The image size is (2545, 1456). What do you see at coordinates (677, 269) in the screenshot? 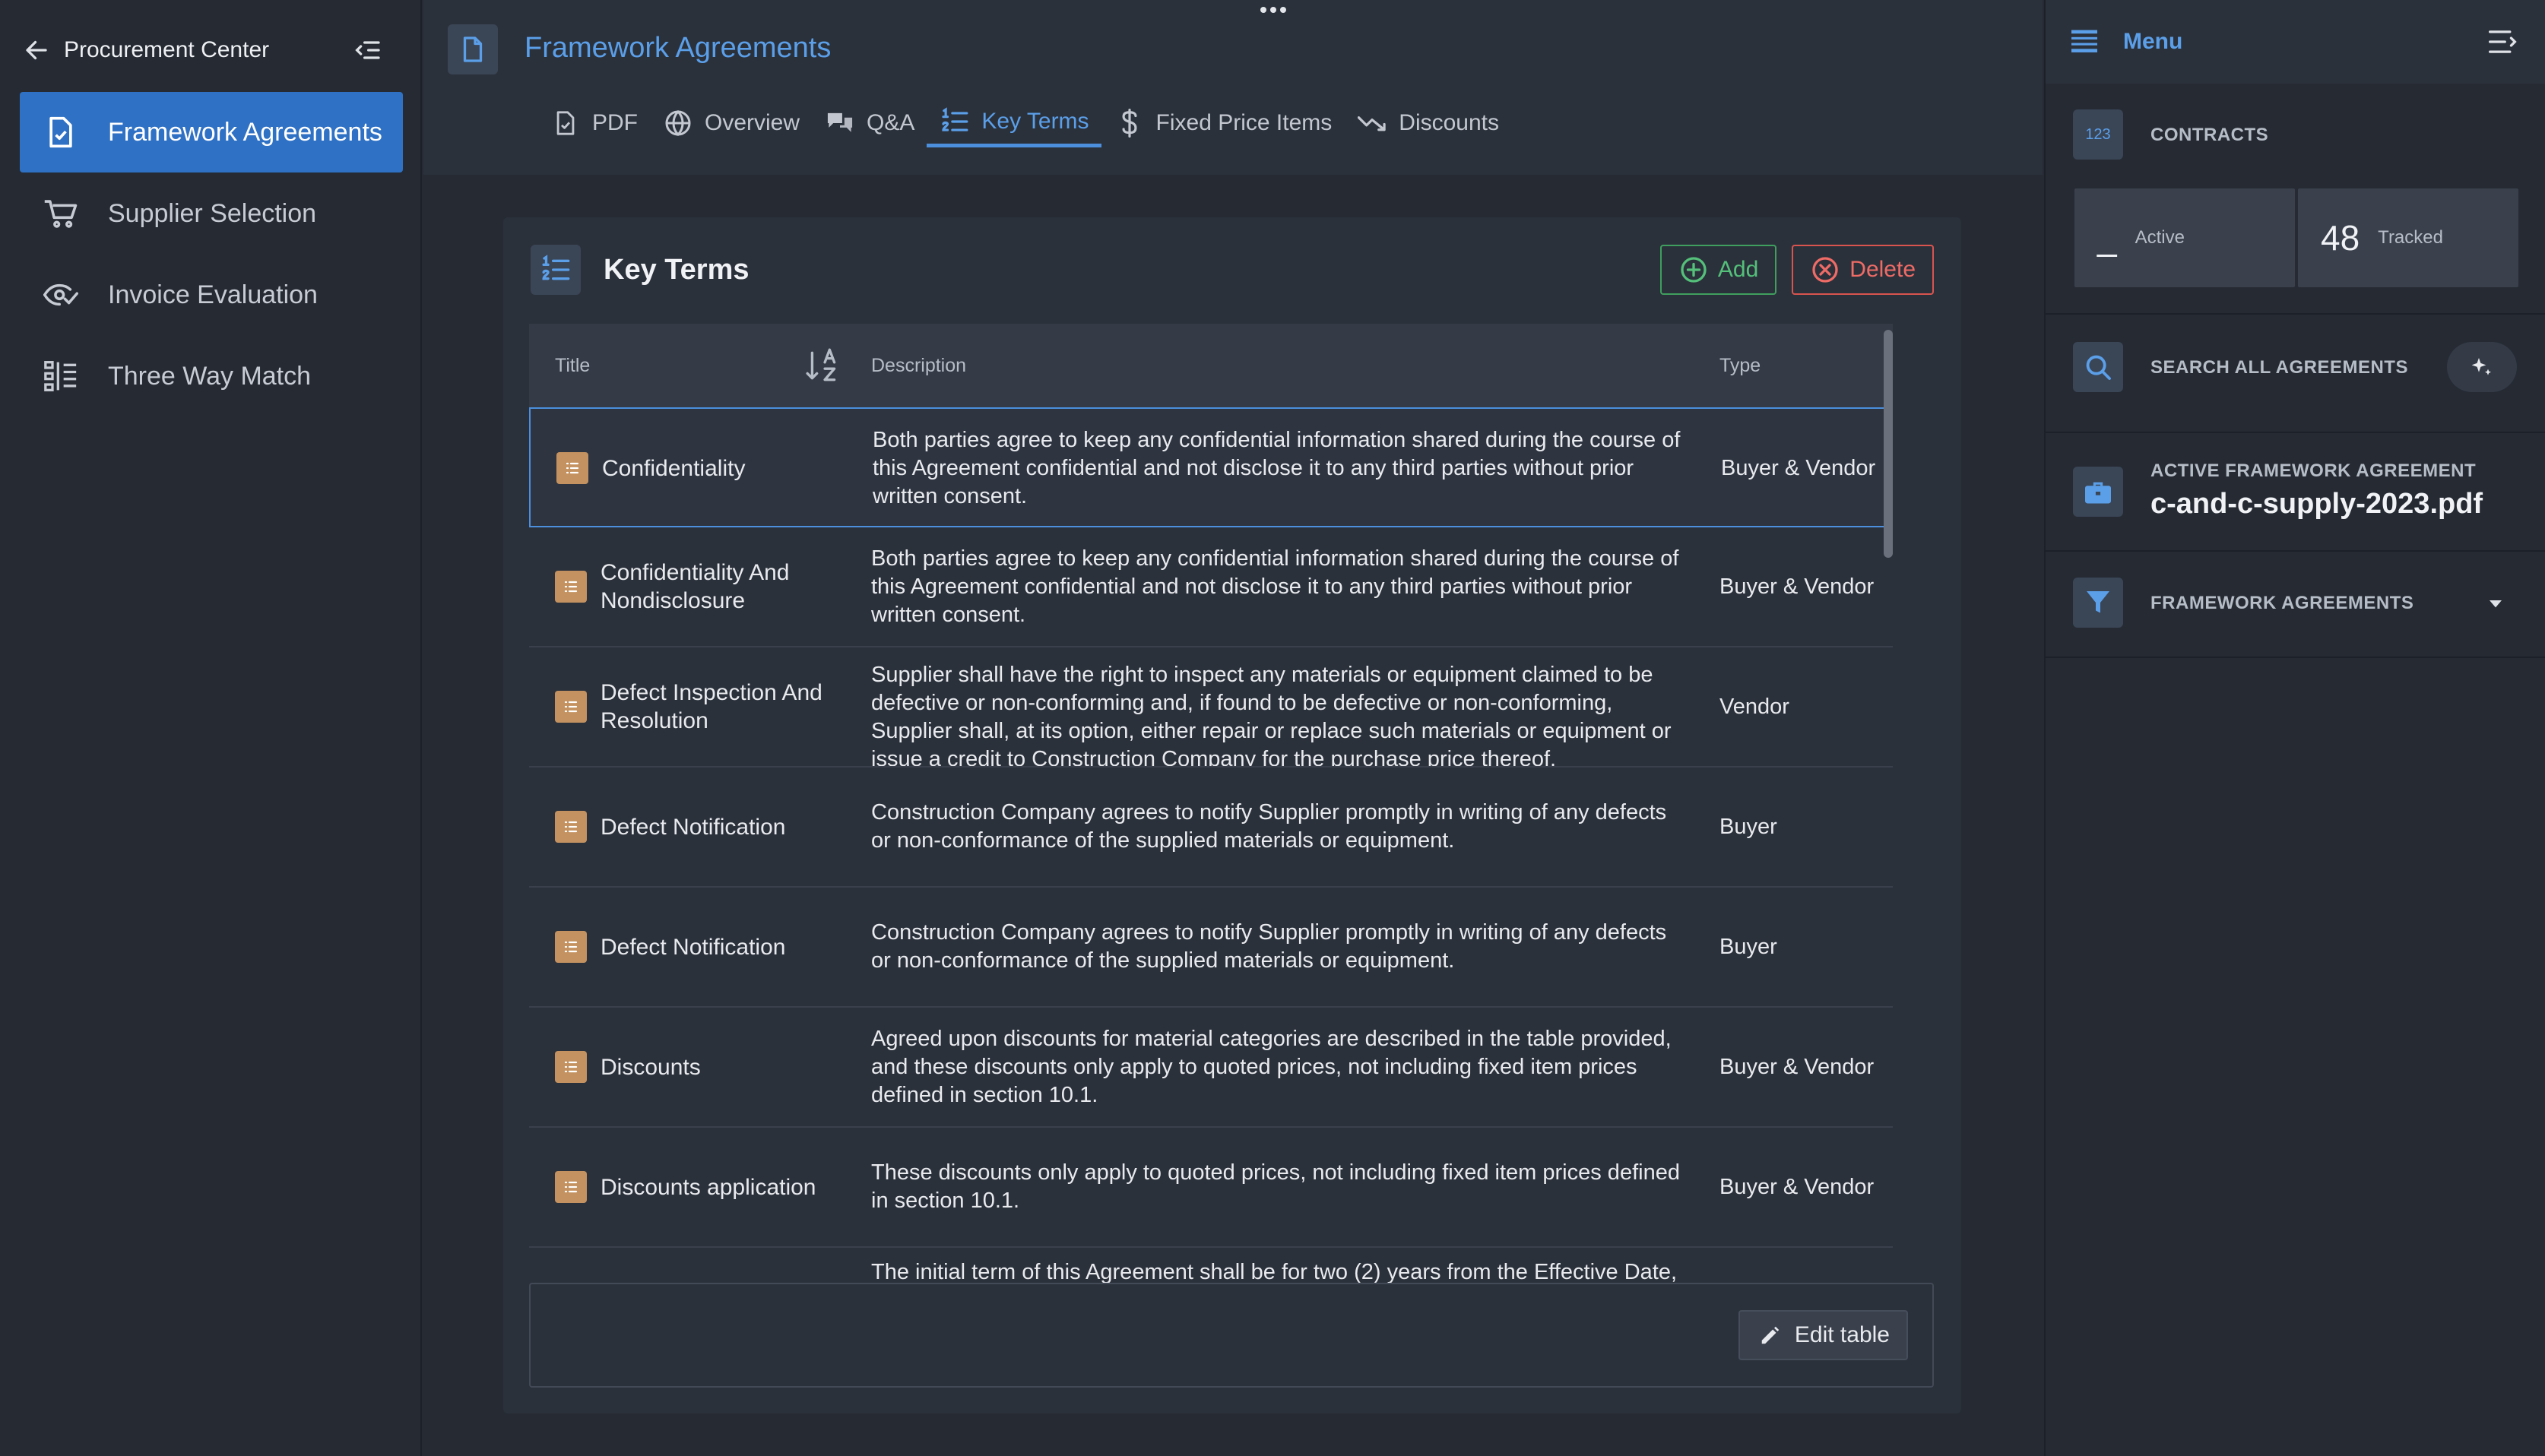
I see `panel-title: Key Terms` at bounding box center [677, 269].